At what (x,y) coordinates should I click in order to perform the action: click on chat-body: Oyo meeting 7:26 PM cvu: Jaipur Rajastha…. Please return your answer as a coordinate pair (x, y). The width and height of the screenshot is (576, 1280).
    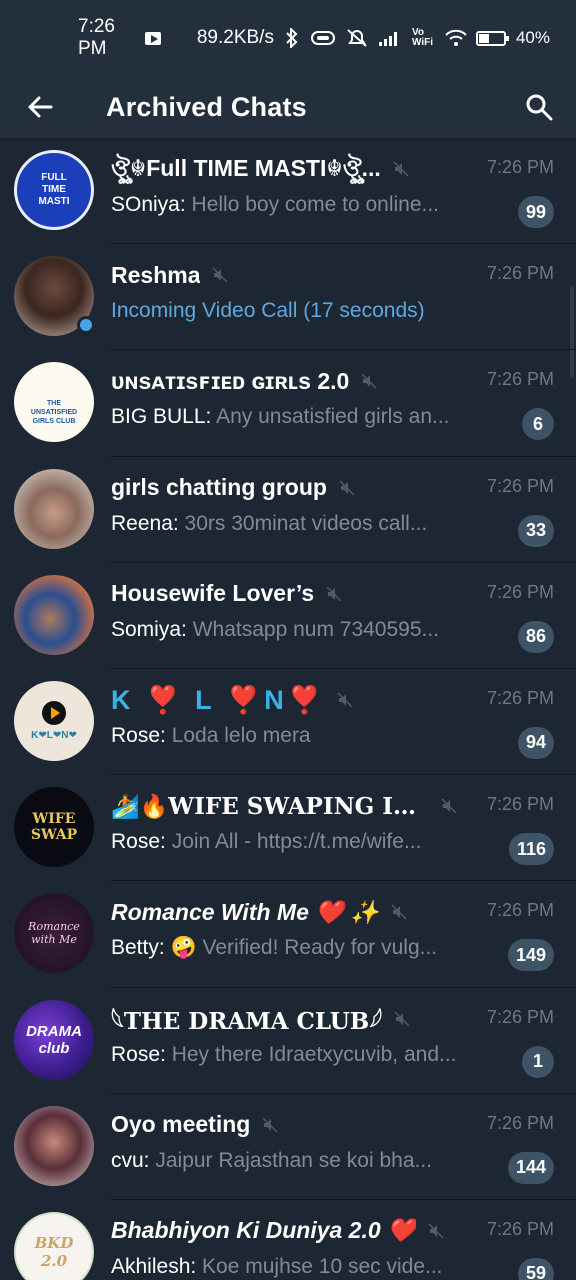
    Looking at the image, I should click on (332, 1147).